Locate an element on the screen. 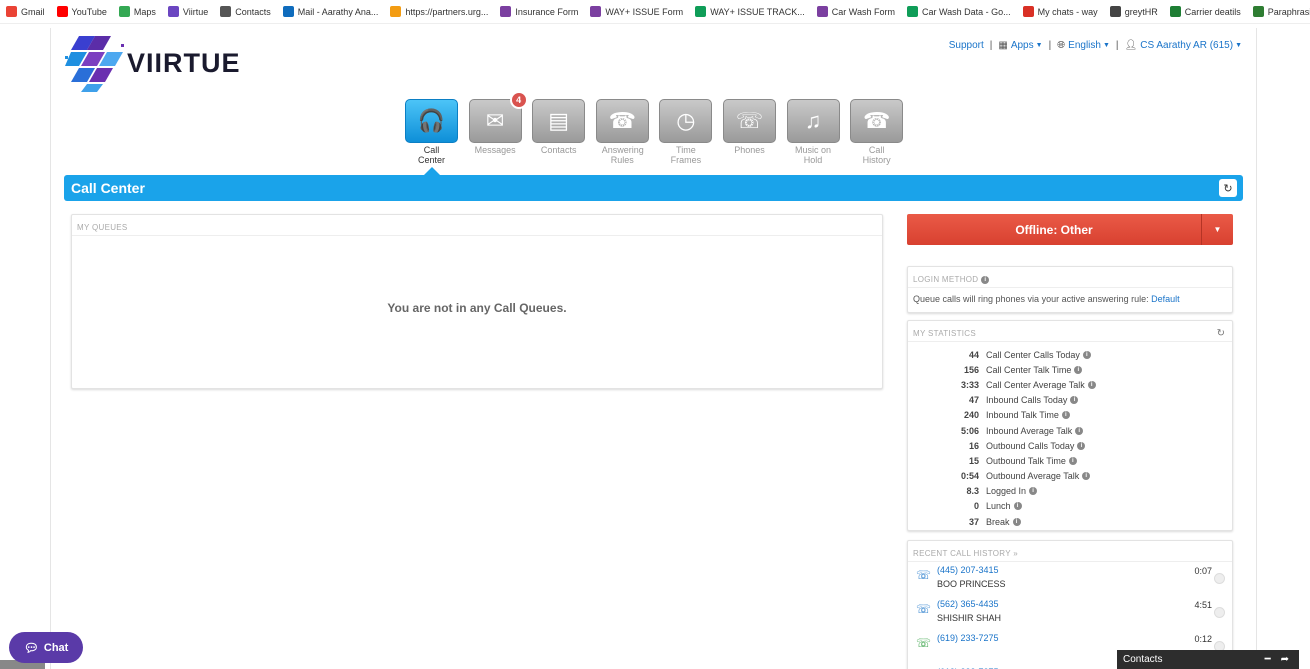 This screenshot has height=669, width=1310. call-history-row: ☏ (445) 207-3415 BOO PRINCESS 0:07 is located at coordinates (1070, 579).